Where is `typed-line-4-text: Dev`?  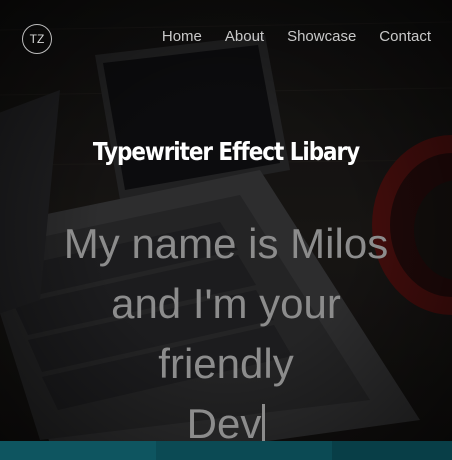 typed-line-4-text: Dev is located at coordinates (224, 423).